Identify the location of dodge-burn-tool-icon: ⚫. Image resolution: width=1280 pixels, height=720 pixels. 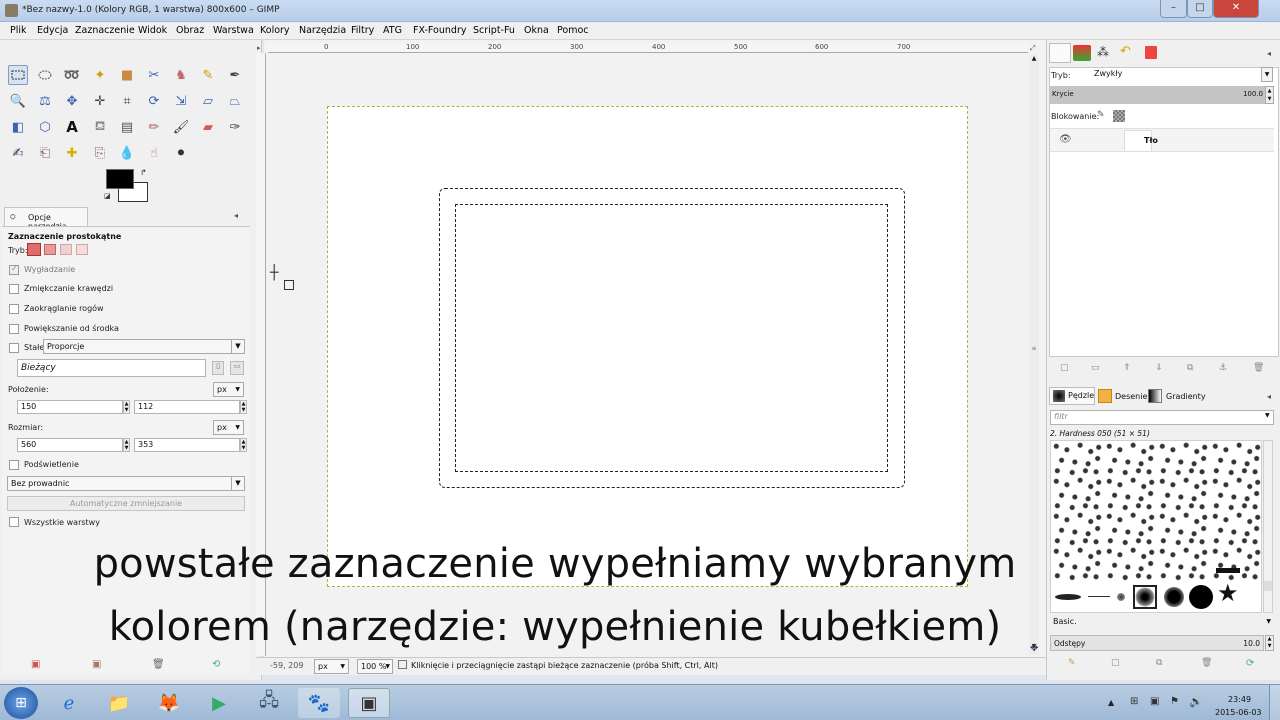
(181, 153).